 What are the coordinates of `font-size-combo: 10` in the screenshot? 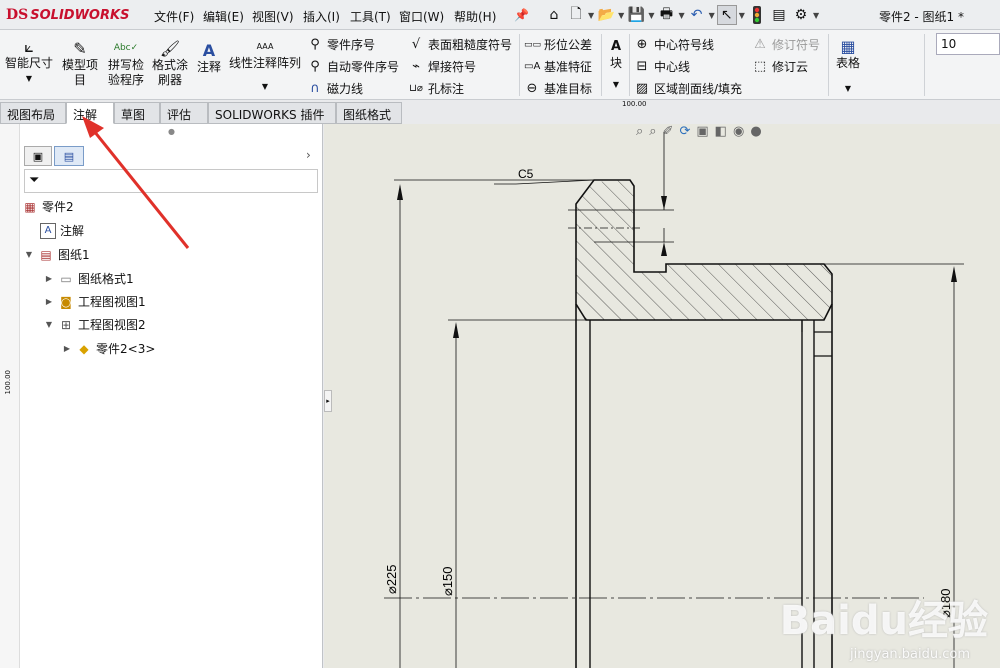 It's located at (968, 44).